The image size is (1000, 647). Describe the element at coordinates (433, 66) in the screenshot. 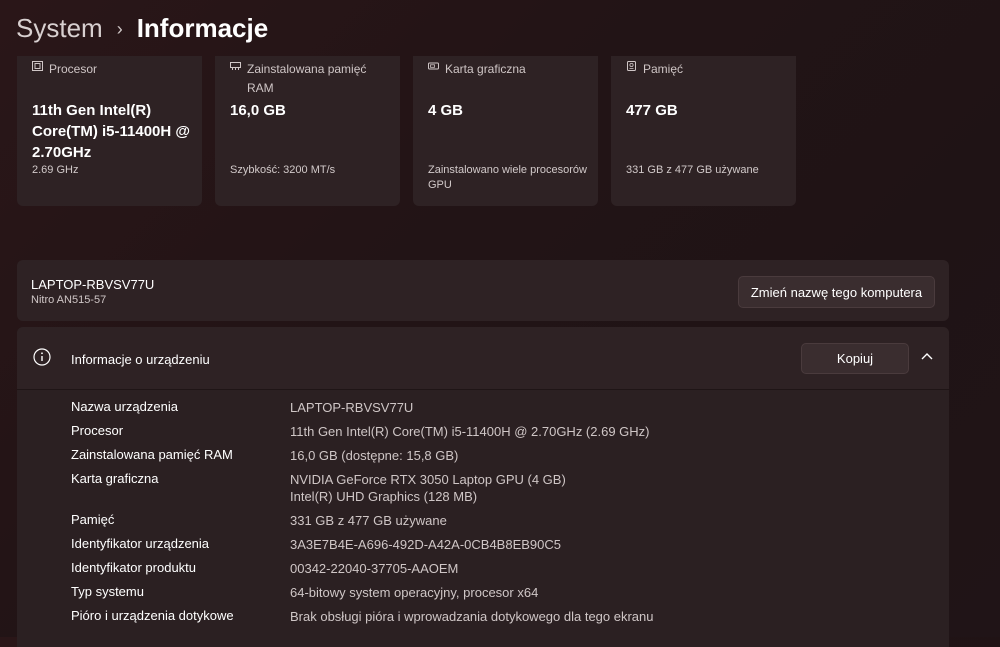

I see `graphics-card-icon` at that location.